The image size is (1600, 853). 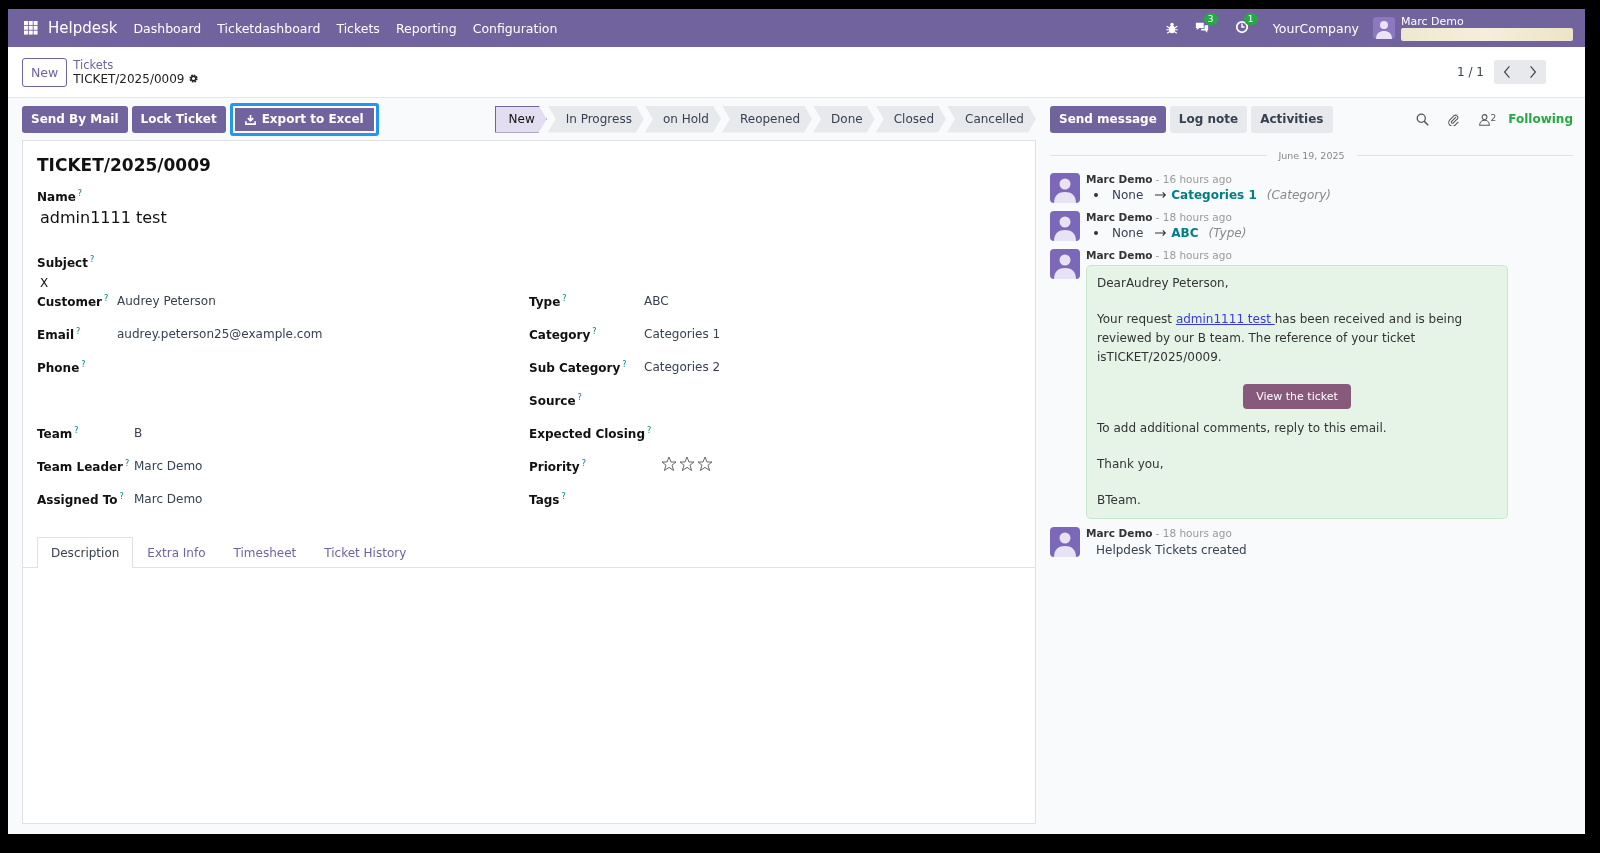 What do you see at coordinates (124, 165) in the screenshot?
I see `ticket-title: TICKET/2025/0009` at bounding box center [124, 165].